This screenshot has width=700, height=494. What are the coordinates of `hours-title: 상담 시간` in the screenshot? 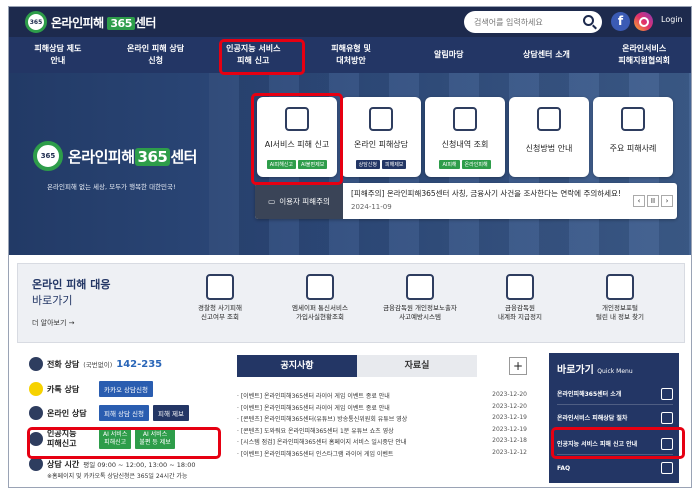 It's located at (63, 464).